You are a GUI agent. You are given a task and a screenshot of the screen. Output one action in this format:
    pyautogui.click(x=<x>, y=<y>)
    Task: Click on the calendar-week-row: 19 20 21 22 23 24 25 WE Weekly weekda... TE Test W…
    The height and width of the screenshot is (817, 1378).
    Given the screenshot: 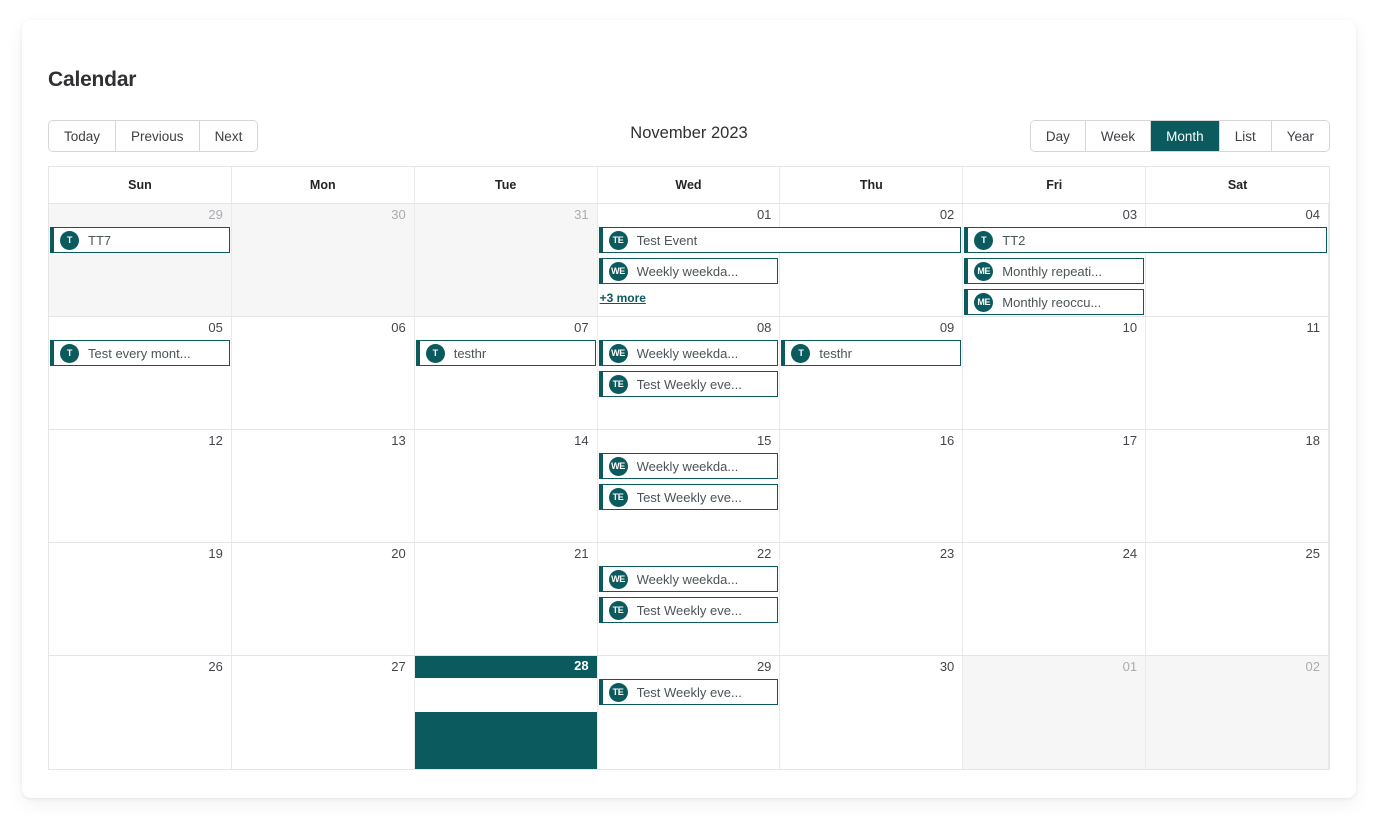 What is the action you would take?
    pyautogui.click(x=689, y=599)
    